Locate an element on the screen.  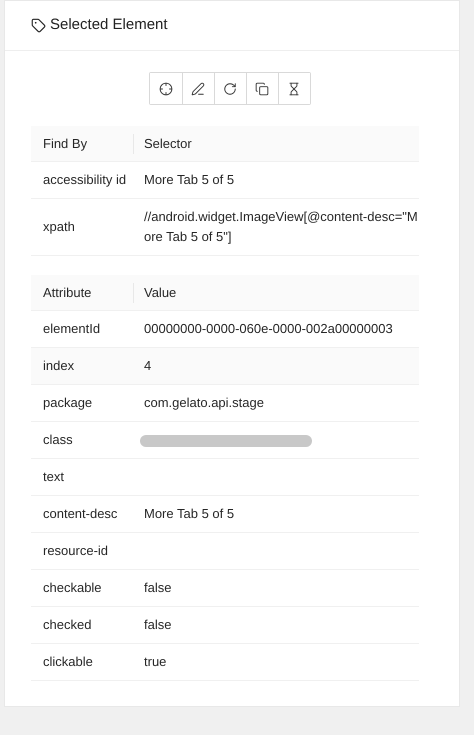
toolbar-button is located at coordinates (294, 88).